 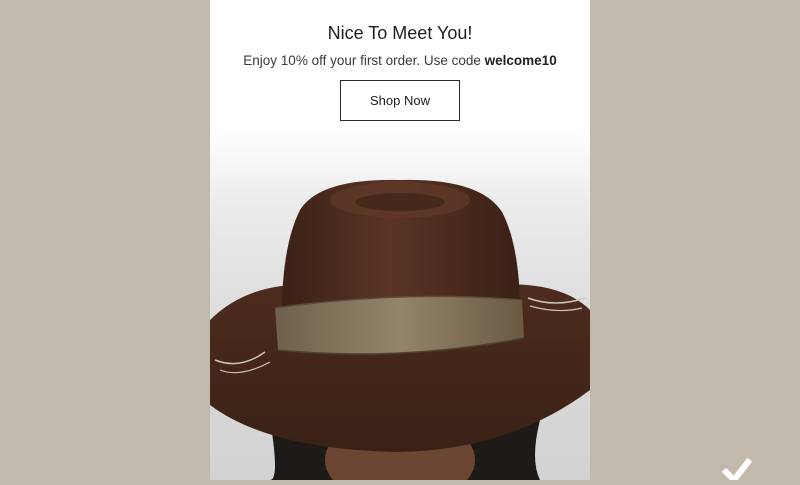 I want to click on shop-now-button: Shop Now, so click(x=400, y=100).